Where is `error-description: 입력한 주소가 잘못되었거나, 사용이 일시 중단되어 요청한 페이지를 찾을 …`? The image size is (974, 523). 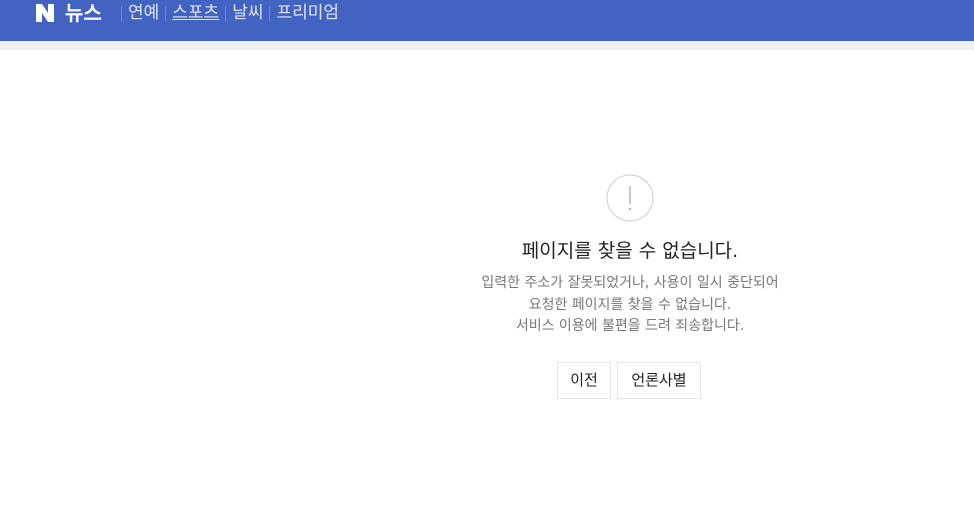
error-description: 입력한 주소가 잘못되었거나, 사용이 일시 중단되어 요청한 페이지를 찾을 … is located at coordinates (630, 305).